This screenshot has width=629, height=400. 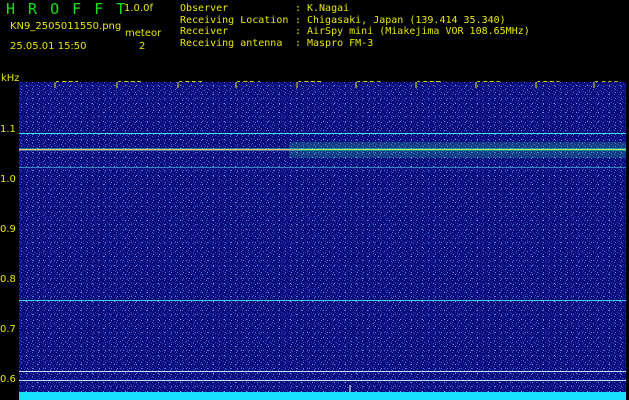 I want to click on timestamp-label: 25.05.01 15:50, so click(x=48, y=46).